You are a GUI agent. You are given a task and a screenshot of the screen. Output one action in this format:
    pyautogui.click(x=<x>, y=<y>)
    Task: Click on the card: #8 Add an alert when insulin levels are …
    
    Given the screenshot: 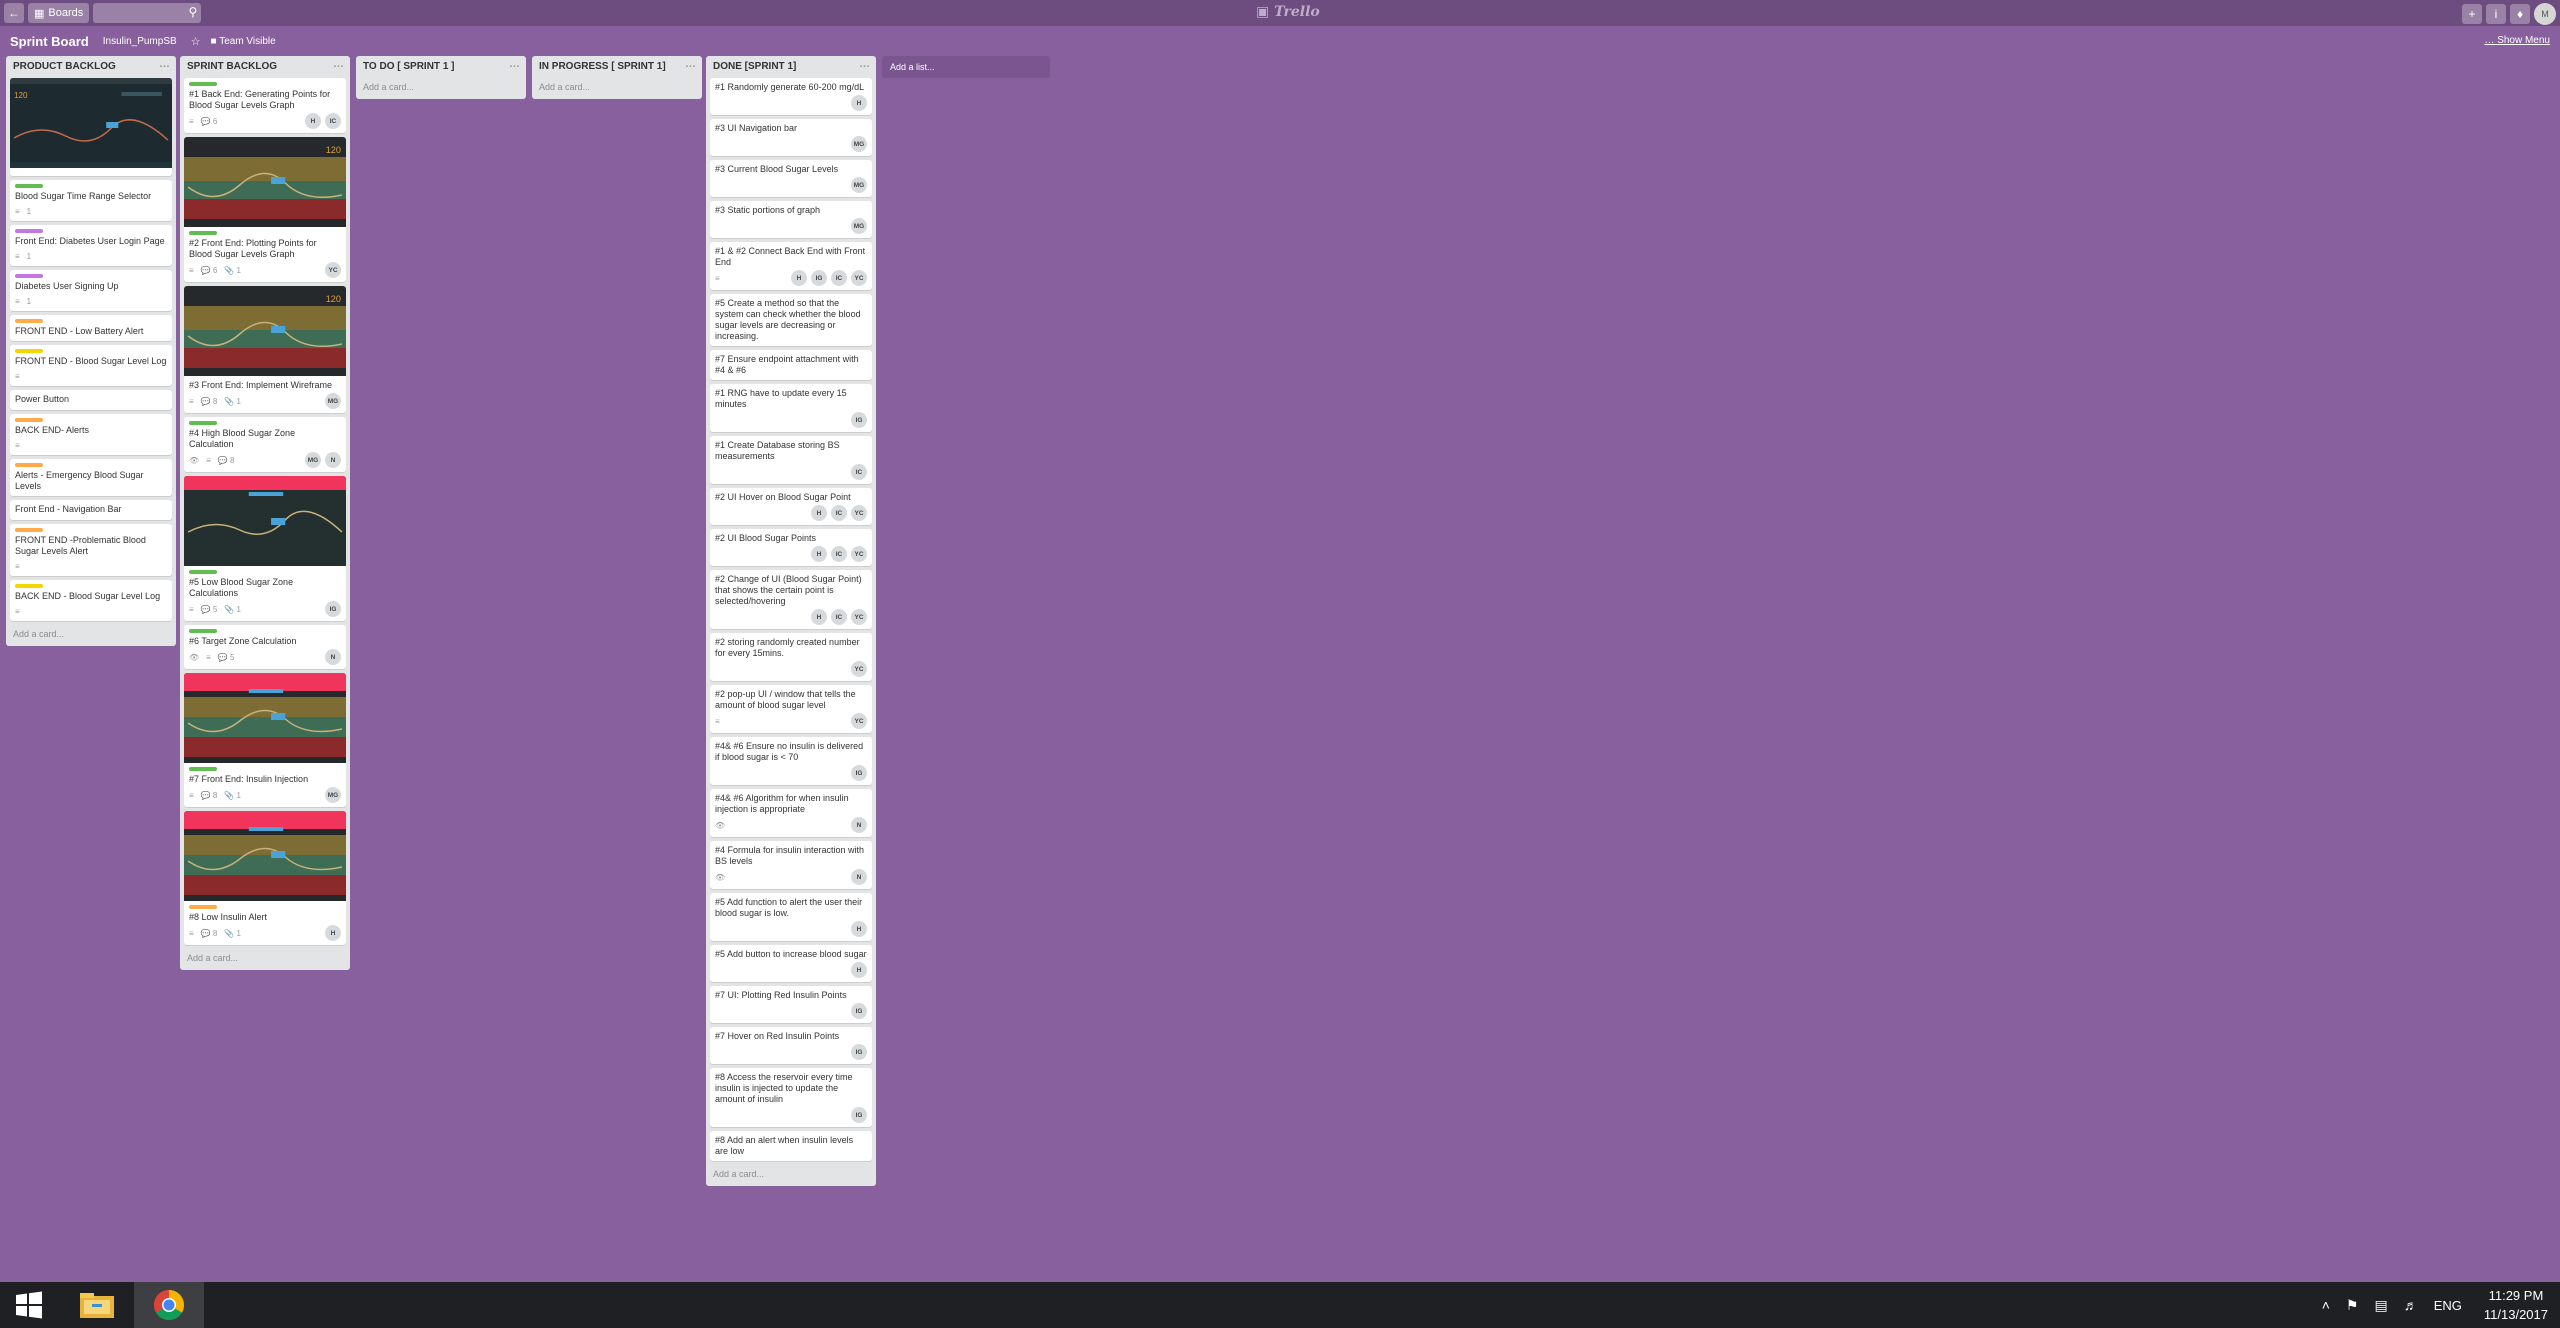 What is the action you would take?
    pyautogui.click(x=791, y=1146)
    